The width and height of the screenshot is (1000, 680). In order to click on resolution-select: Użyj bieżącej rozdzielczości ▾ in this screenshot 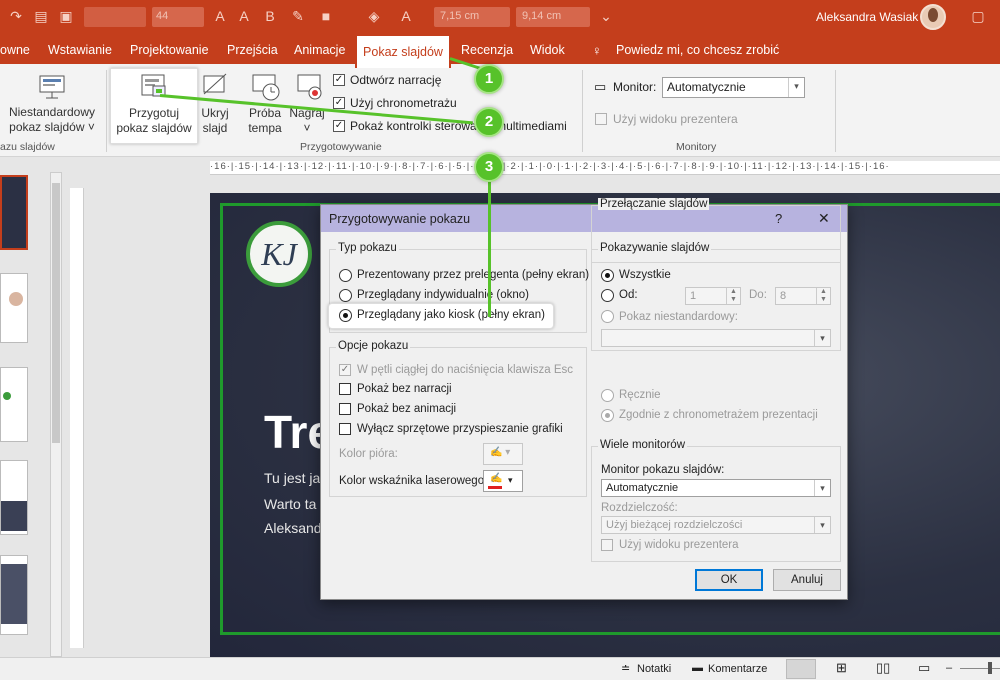, I will do `click(716, 525)`.